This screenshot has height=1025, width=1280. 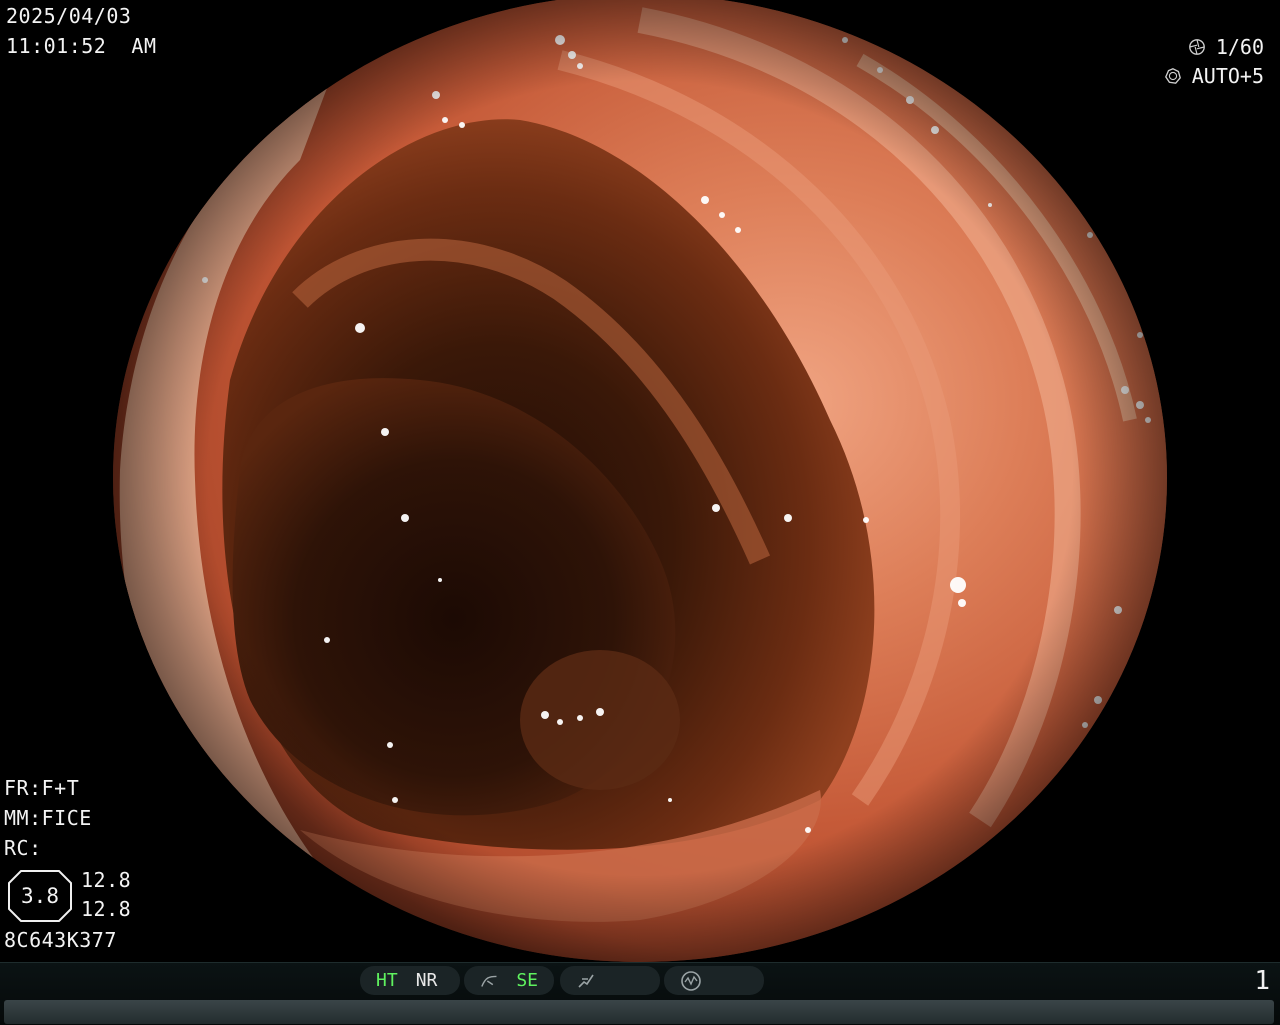 What do you see at coordinates (509, 980) in the screenshot?
I see `se-indicator: SE` at bounding box center [509, 980].